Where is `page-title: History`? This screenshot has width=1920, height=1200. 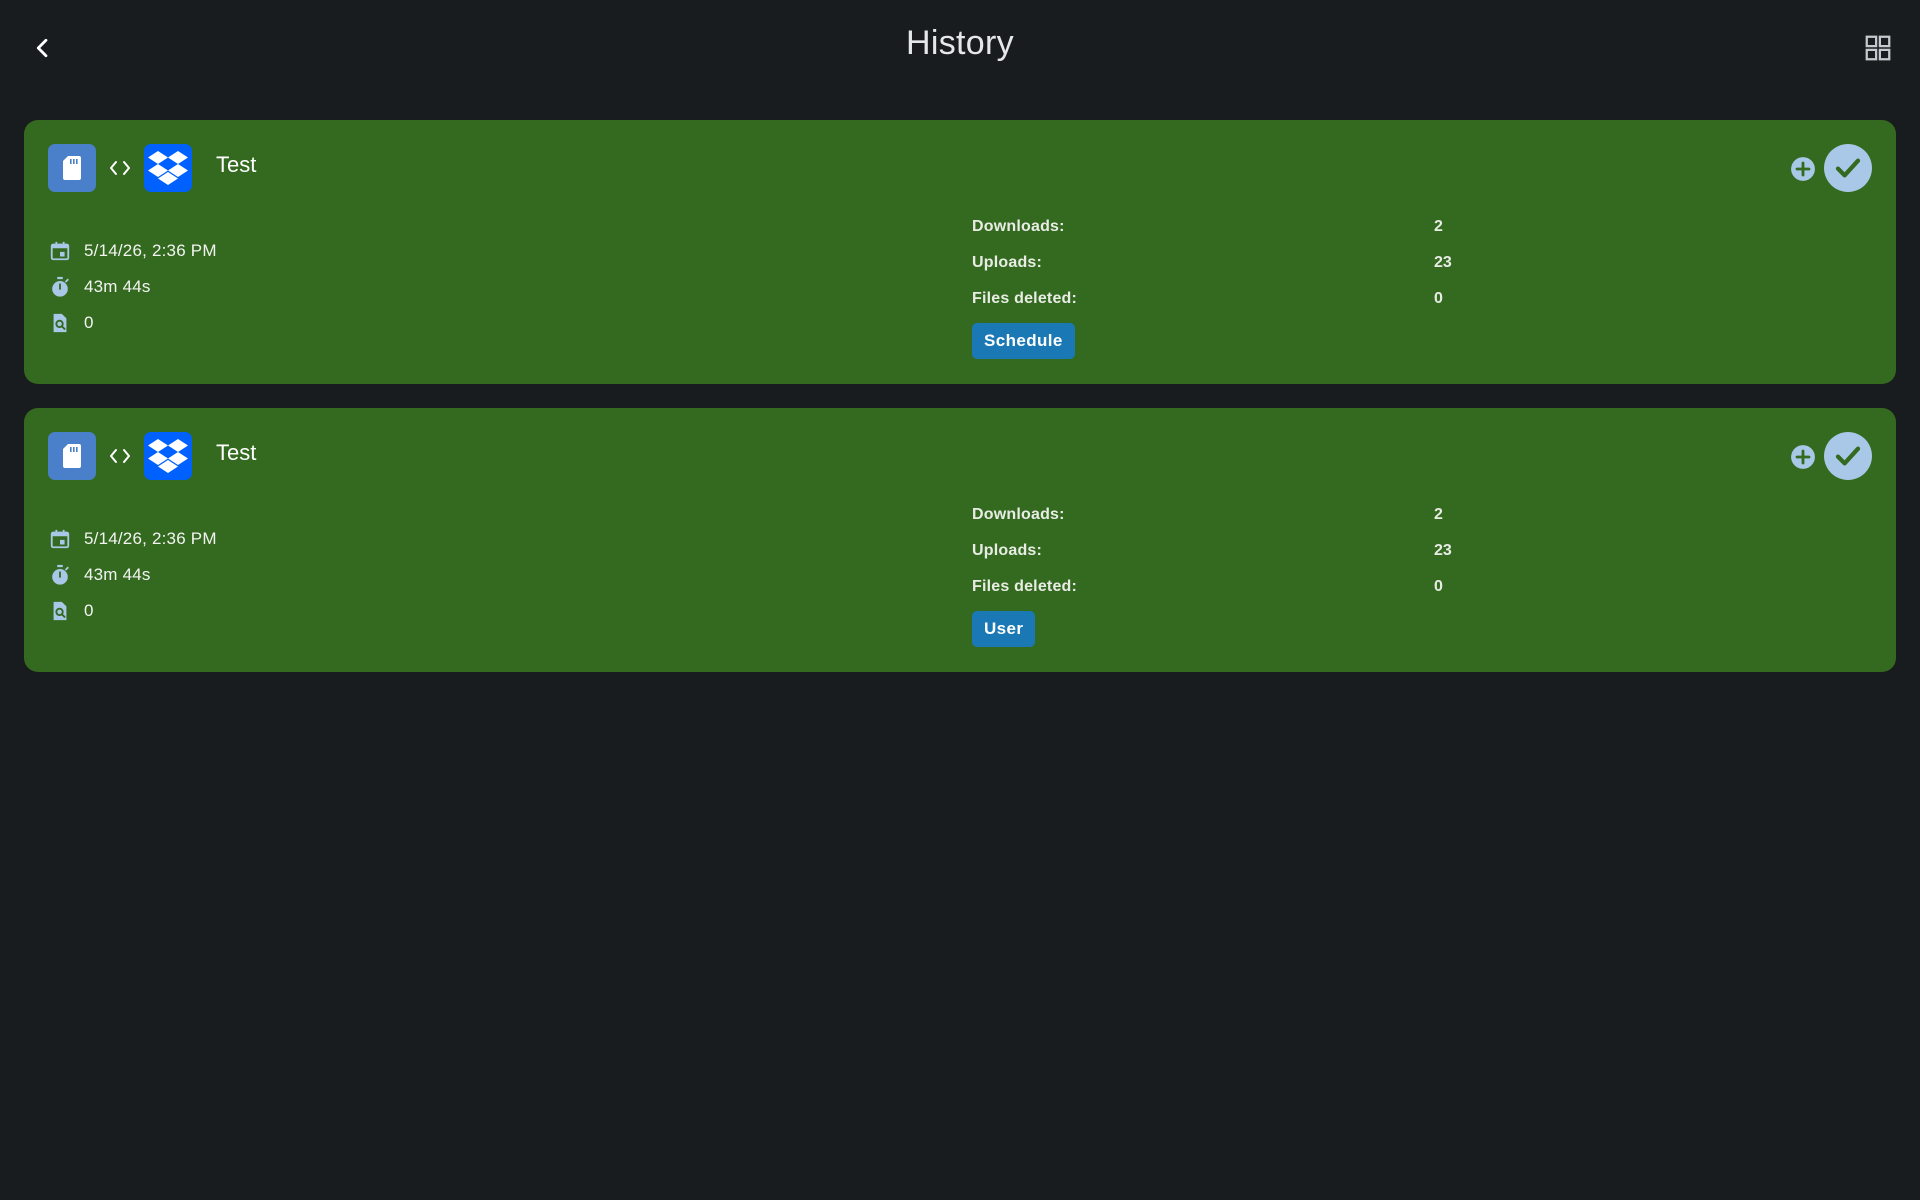
page-title: History is located at coordinates (960, 43).